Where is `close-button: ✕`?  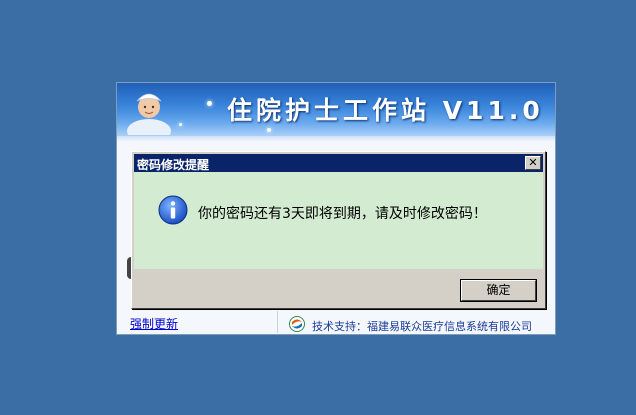
close-button: ✕ is located at coordinates (533, 163).